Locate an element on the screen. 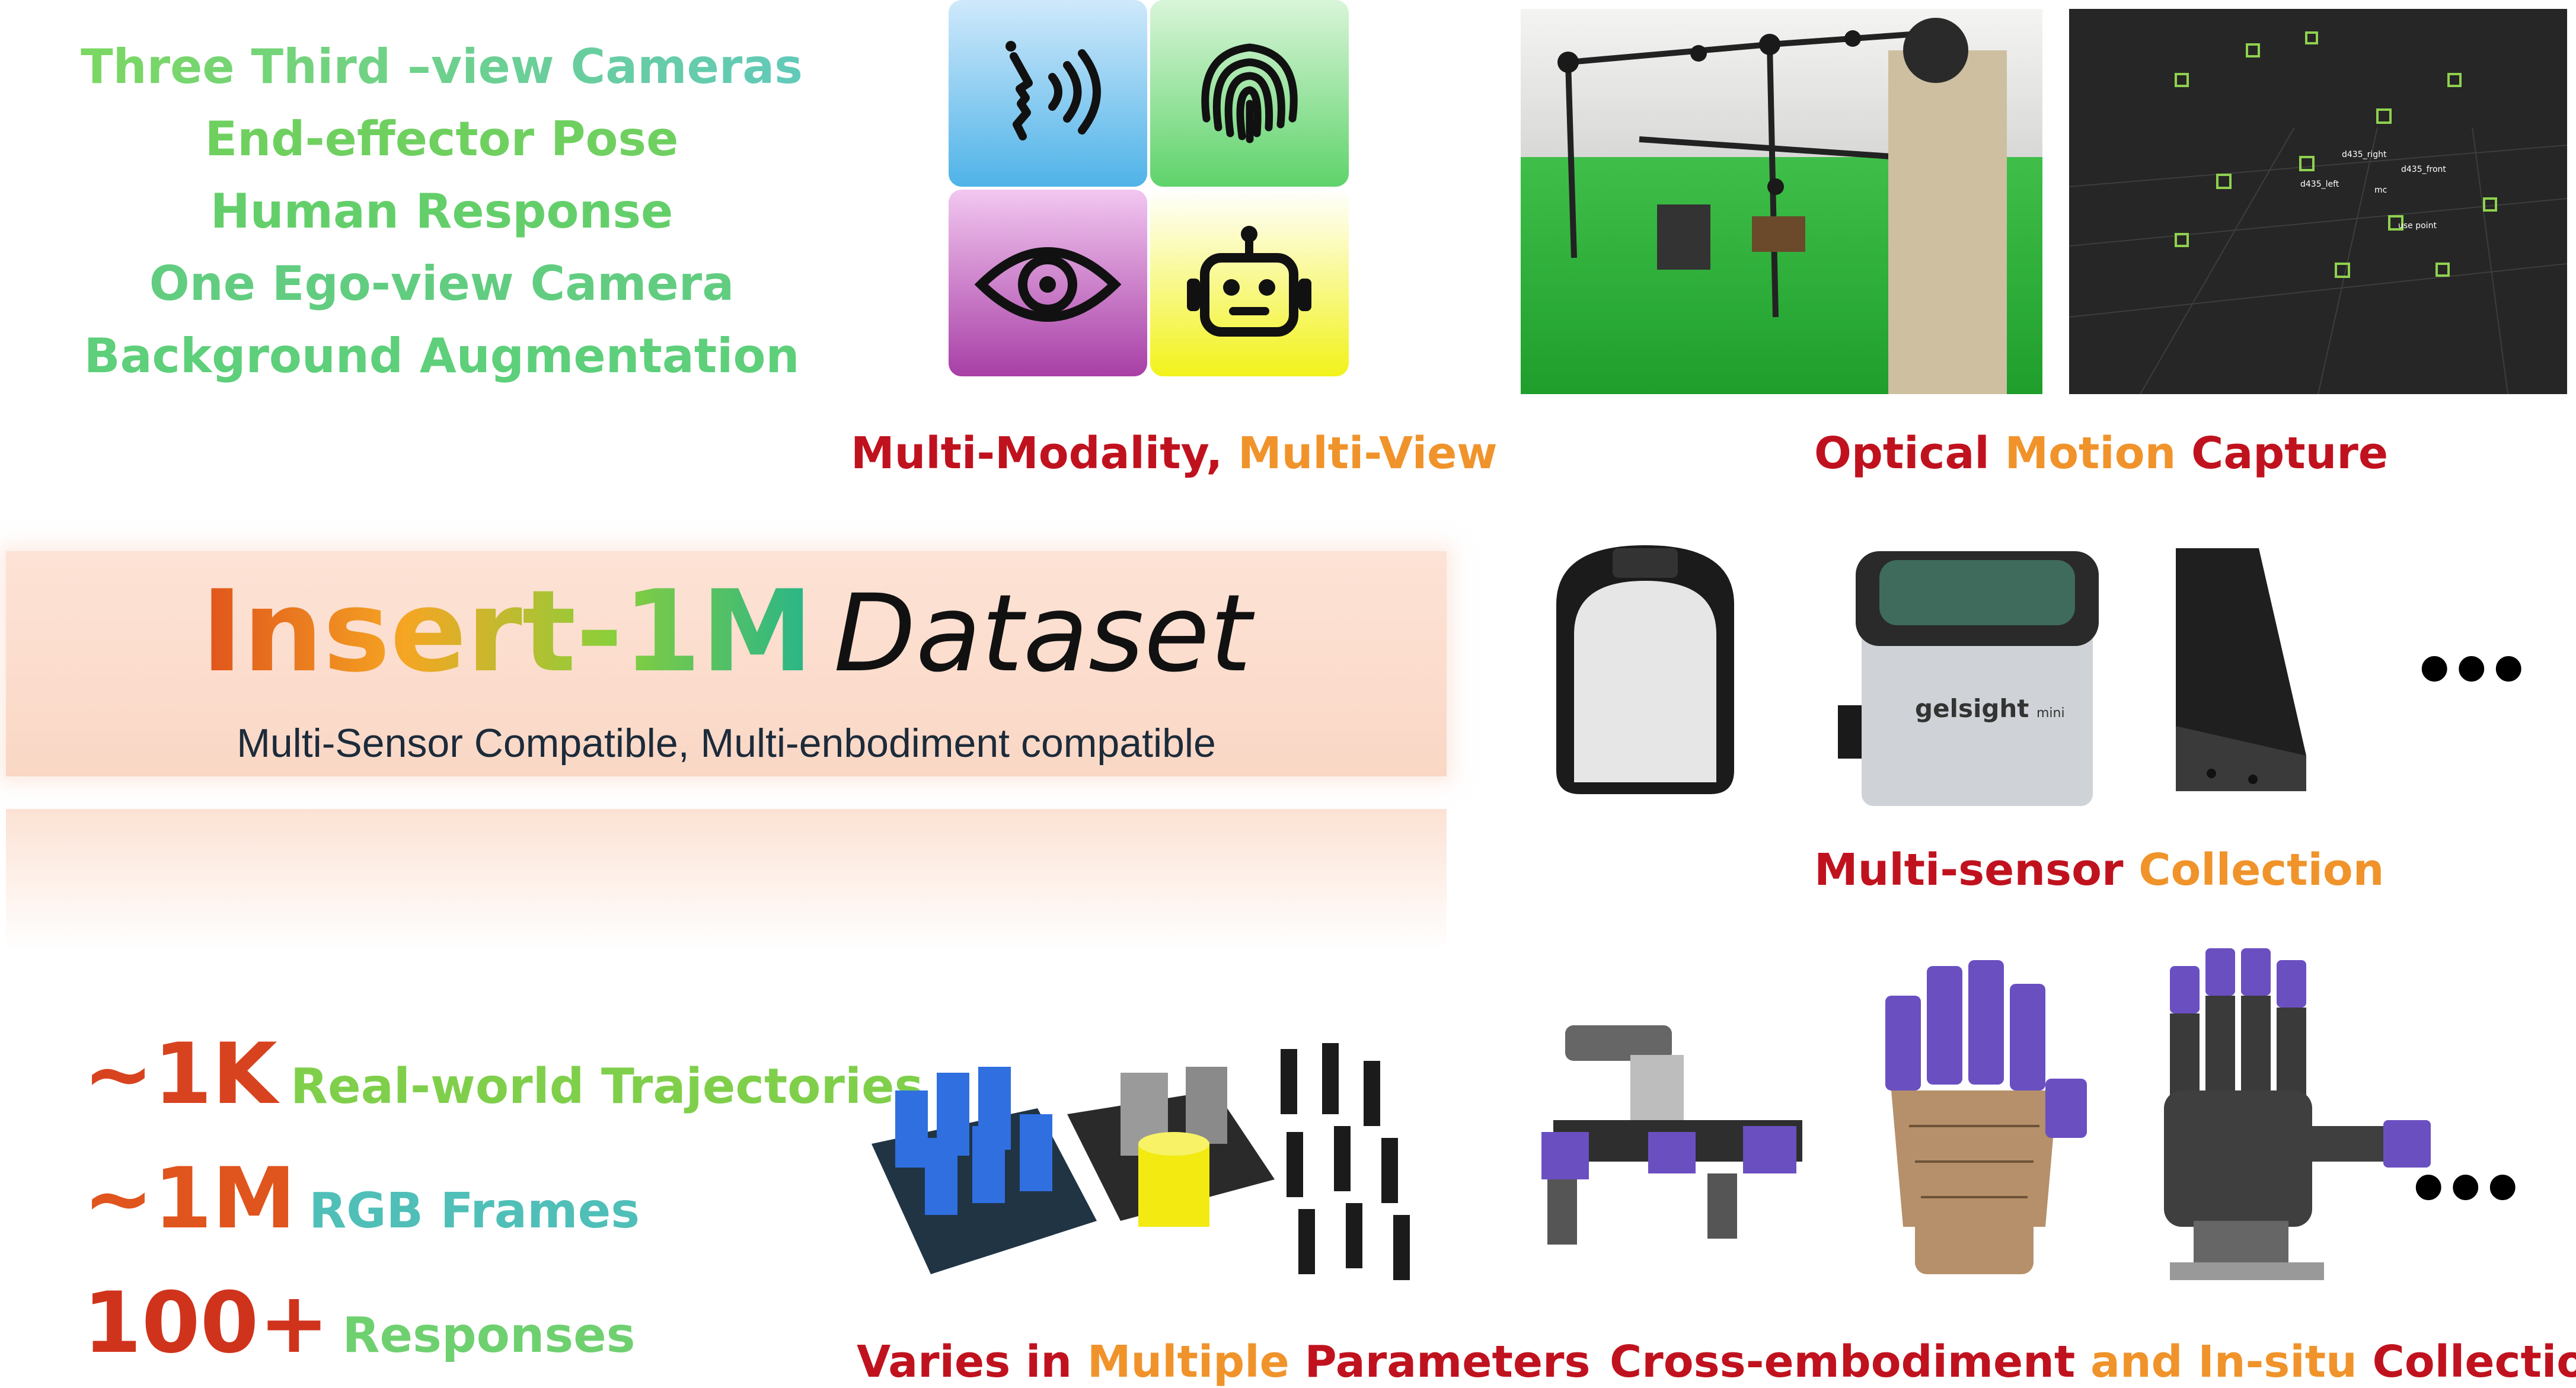 Image resolution: width=2576 pixels, height=1388 pixels. caption-part: Cross-embodiment is located at coordinates (1843, 1361).